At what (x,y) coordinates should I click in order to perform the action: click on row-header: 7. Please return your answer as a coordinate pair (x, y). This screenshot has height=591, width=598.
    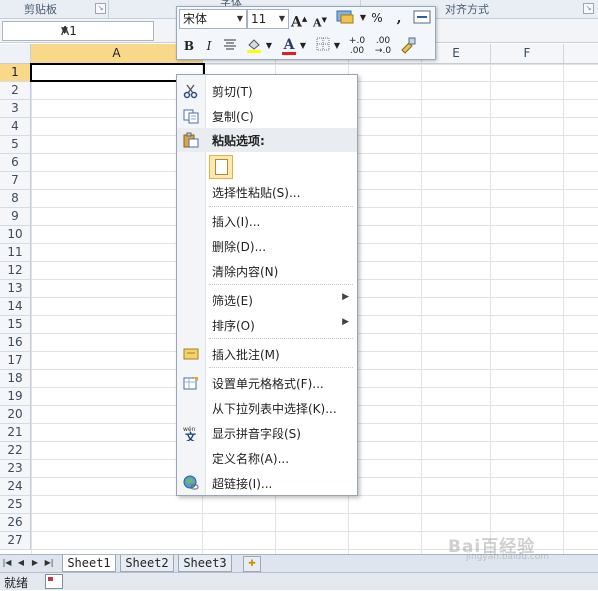
    Looking at the image, I should click on (15, 181).